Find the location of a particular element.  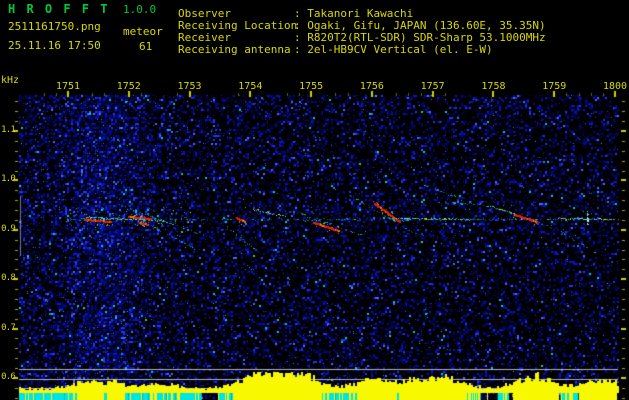

freq-tick-label-1.0: 1.0 is located at coordinates (8, 179).